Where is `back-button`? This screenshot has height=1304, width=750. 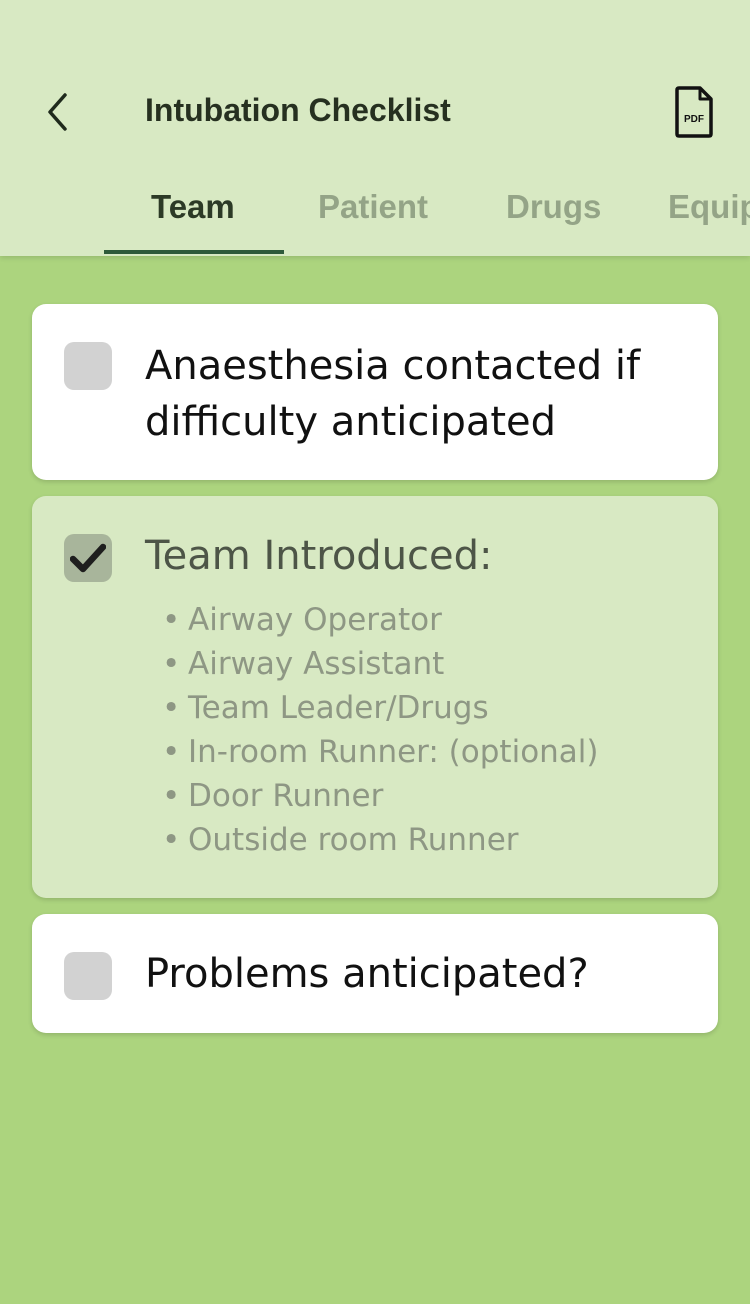
back-button is located at coordinates (58, 112).